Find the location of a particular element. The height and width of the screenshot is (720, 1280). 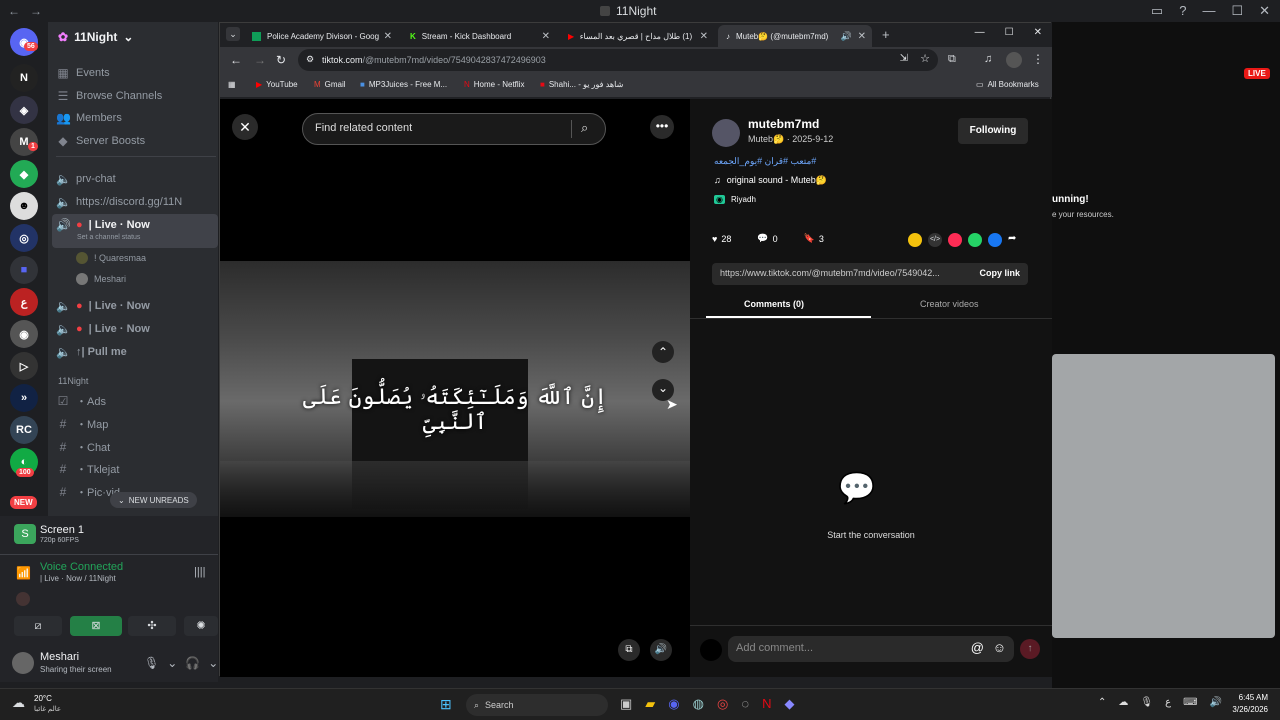

tab-creator-videos: Creator videos is located at coordinates (949, 304).